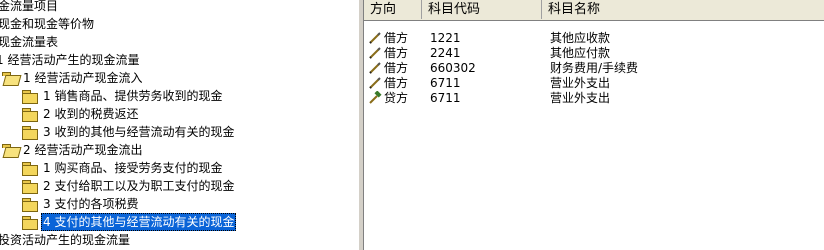 Image resolution: width=824 pixels, height=250 pixels. I want to click on tree-node: 3 支付的各项税费, so click(81, 204).